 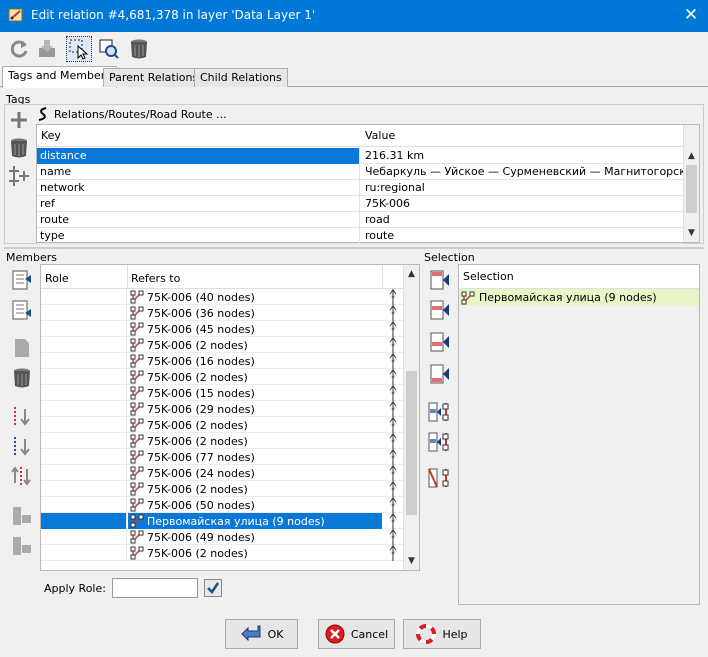 I want to click on select-relation-button, so click(x=79, y=49).